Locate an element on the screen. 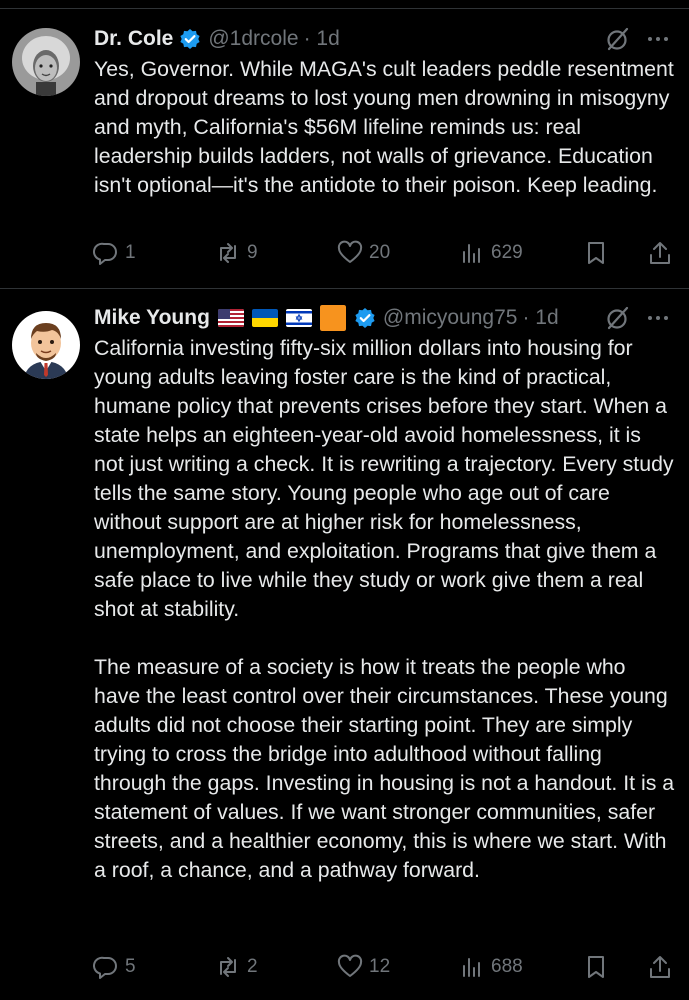 The height and width of the screenshot is (1000, 689). orange-square-icon is located at coordinates (332, 318).